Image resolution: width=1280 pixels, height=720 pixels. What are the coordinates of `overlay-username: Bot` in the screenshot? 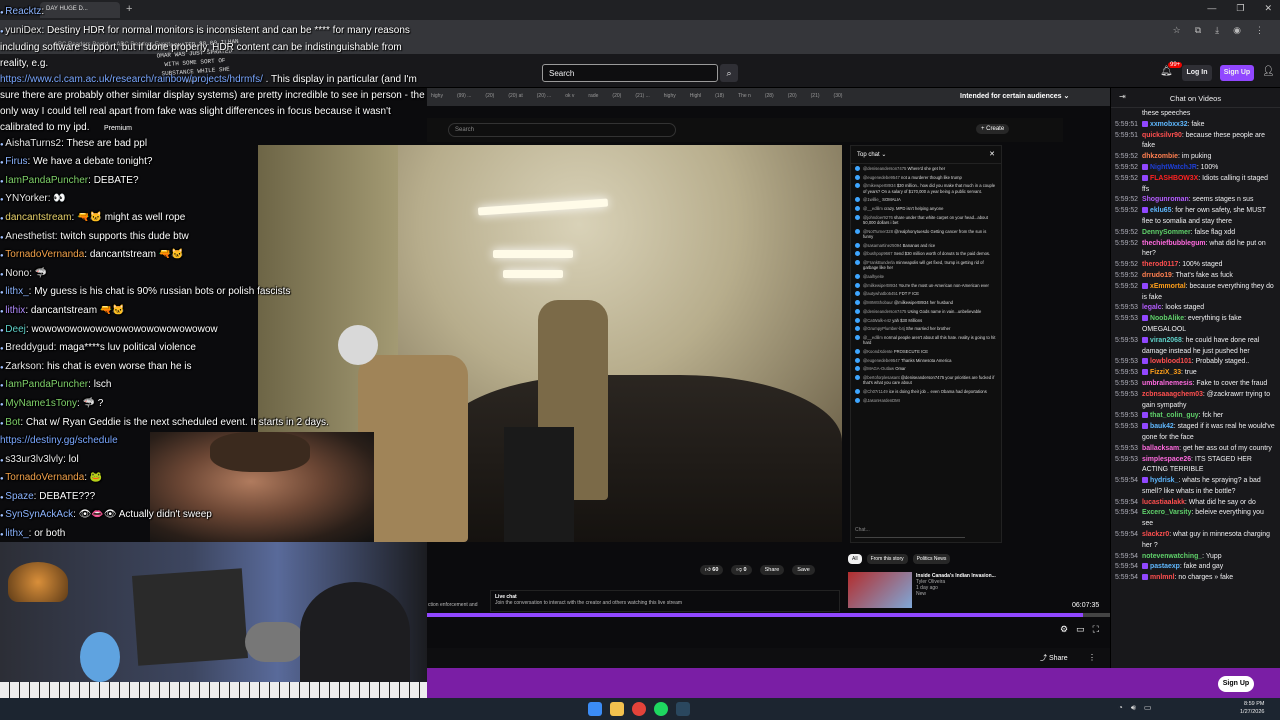 It's located at (12, 422).